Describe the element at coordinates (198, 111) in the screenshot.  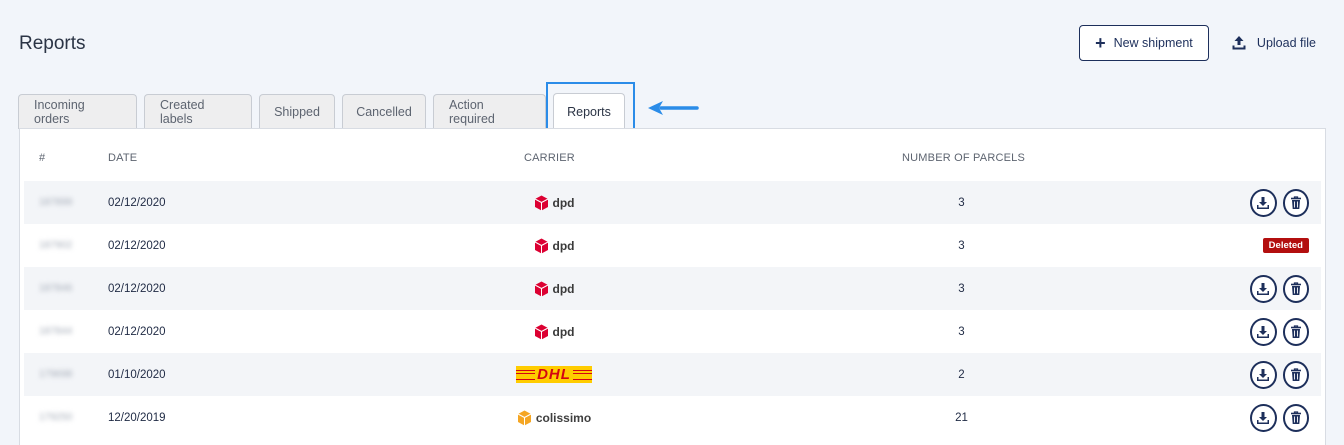
I see `tab-created-labels: Created labels` at that location.